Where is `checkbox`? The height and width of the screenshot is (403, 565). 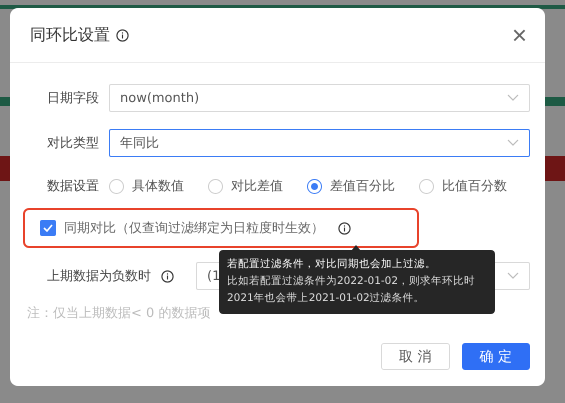
checkbox is located at coordinates (48, 228).